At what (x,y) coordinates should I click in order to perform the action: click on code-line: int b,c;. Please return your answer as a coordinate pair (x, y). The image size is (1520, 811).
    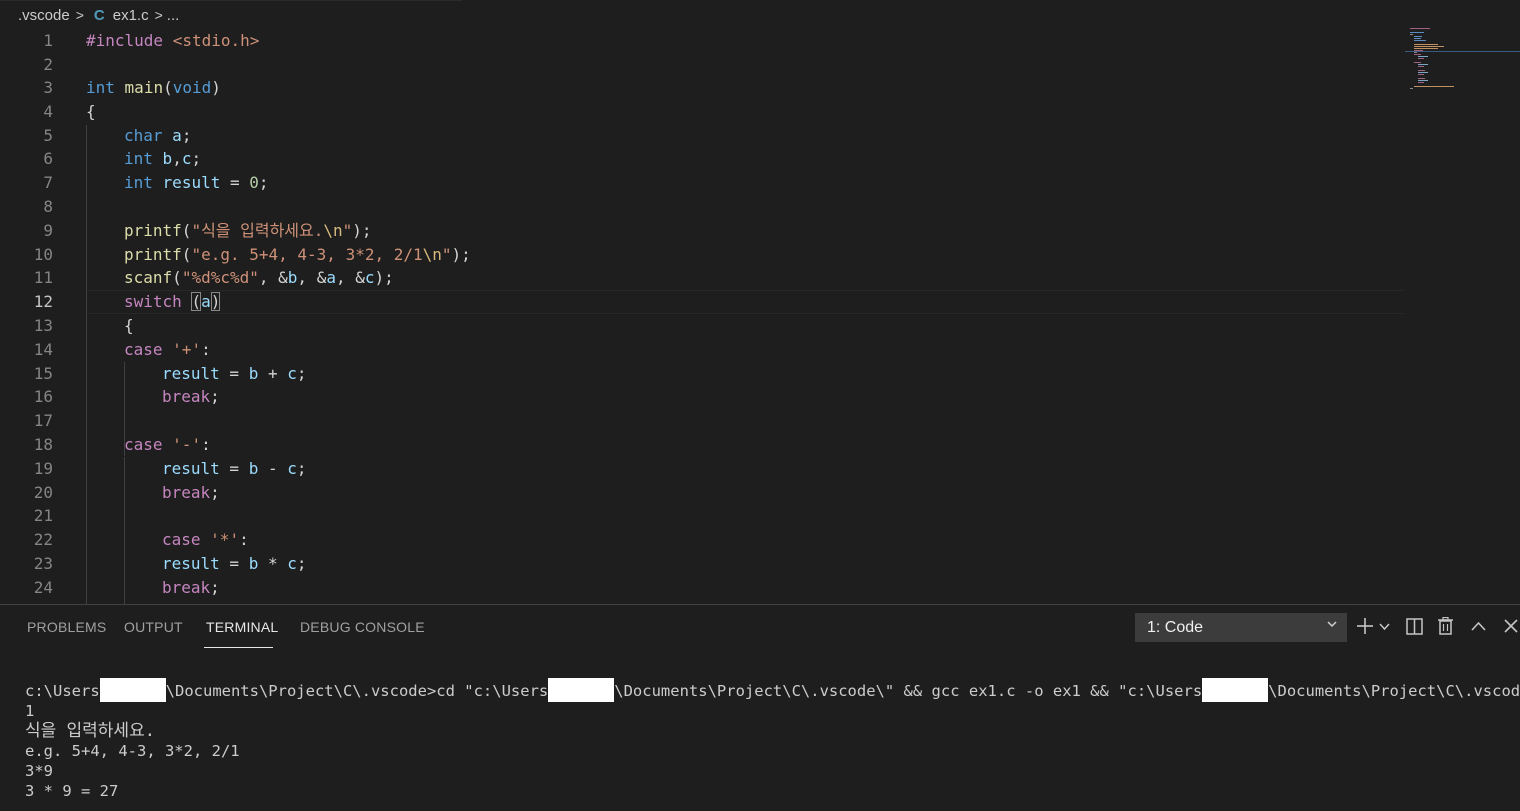
    Looking at the image, I should click on (163, 158).